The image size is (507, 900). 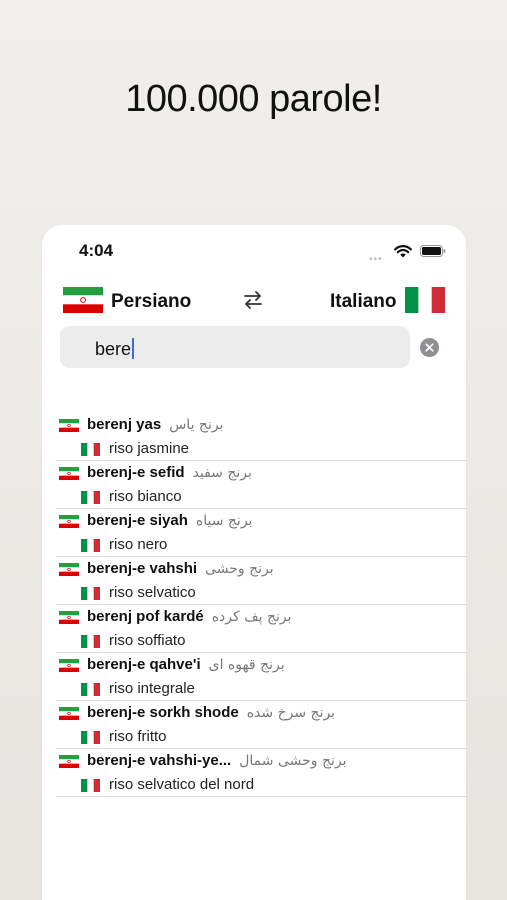 I want to click on result-term-persian: برنج یاس, so click(x=196, y=425).